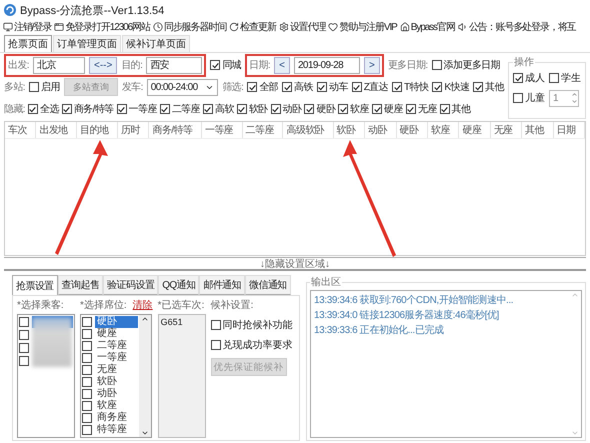 The width and height of the screenshot is (590, 443). Describe the element at coordinates (27, 27) in the screenshot. I see `toolbar-button: 注销/登录` at that location.